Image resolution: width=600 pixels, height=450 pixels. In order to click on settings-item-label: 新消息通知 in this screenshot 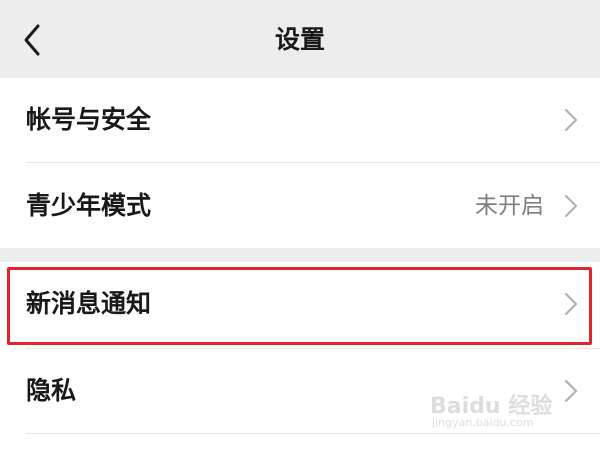, I will do `click(89, 303)`.